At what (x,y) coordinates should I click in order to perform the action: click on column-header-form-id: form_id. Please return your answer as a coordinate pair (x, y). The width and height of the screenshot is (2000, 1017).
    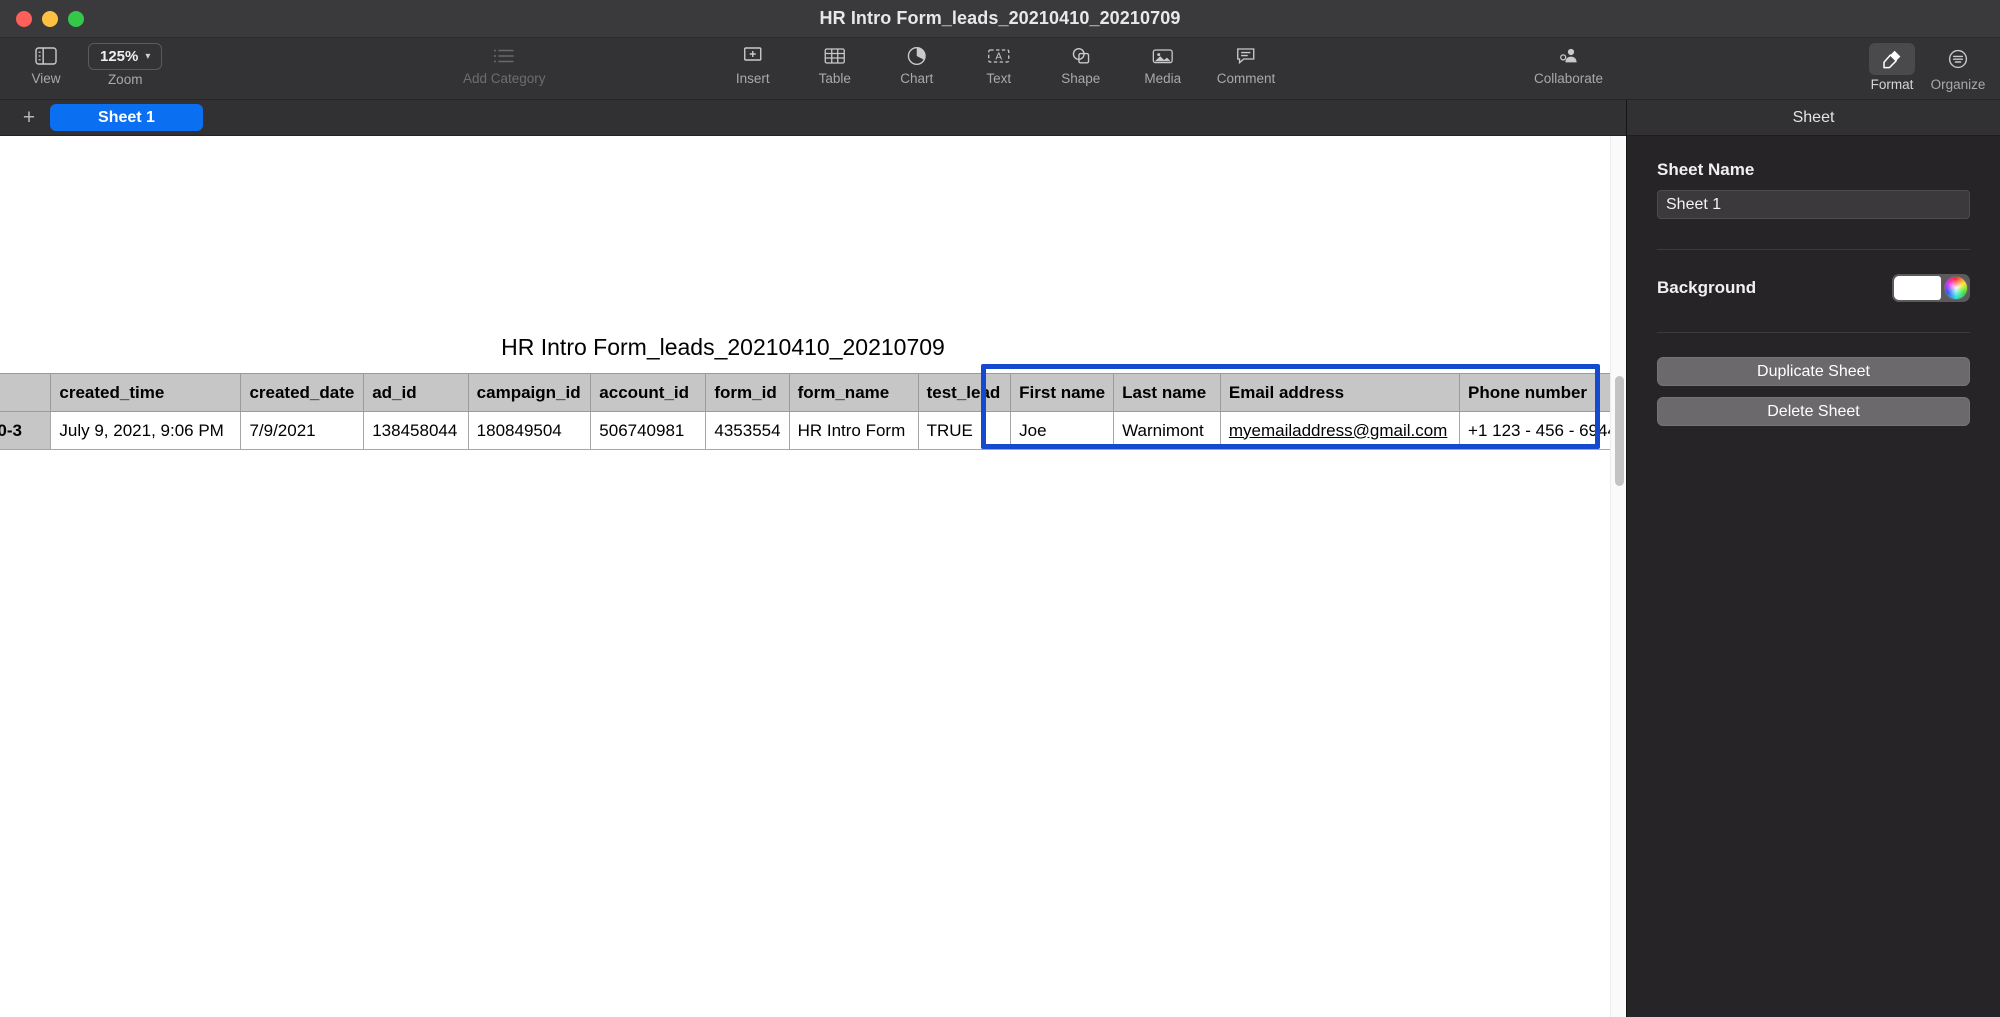
    Looking at the image, I should click on (747, 392).